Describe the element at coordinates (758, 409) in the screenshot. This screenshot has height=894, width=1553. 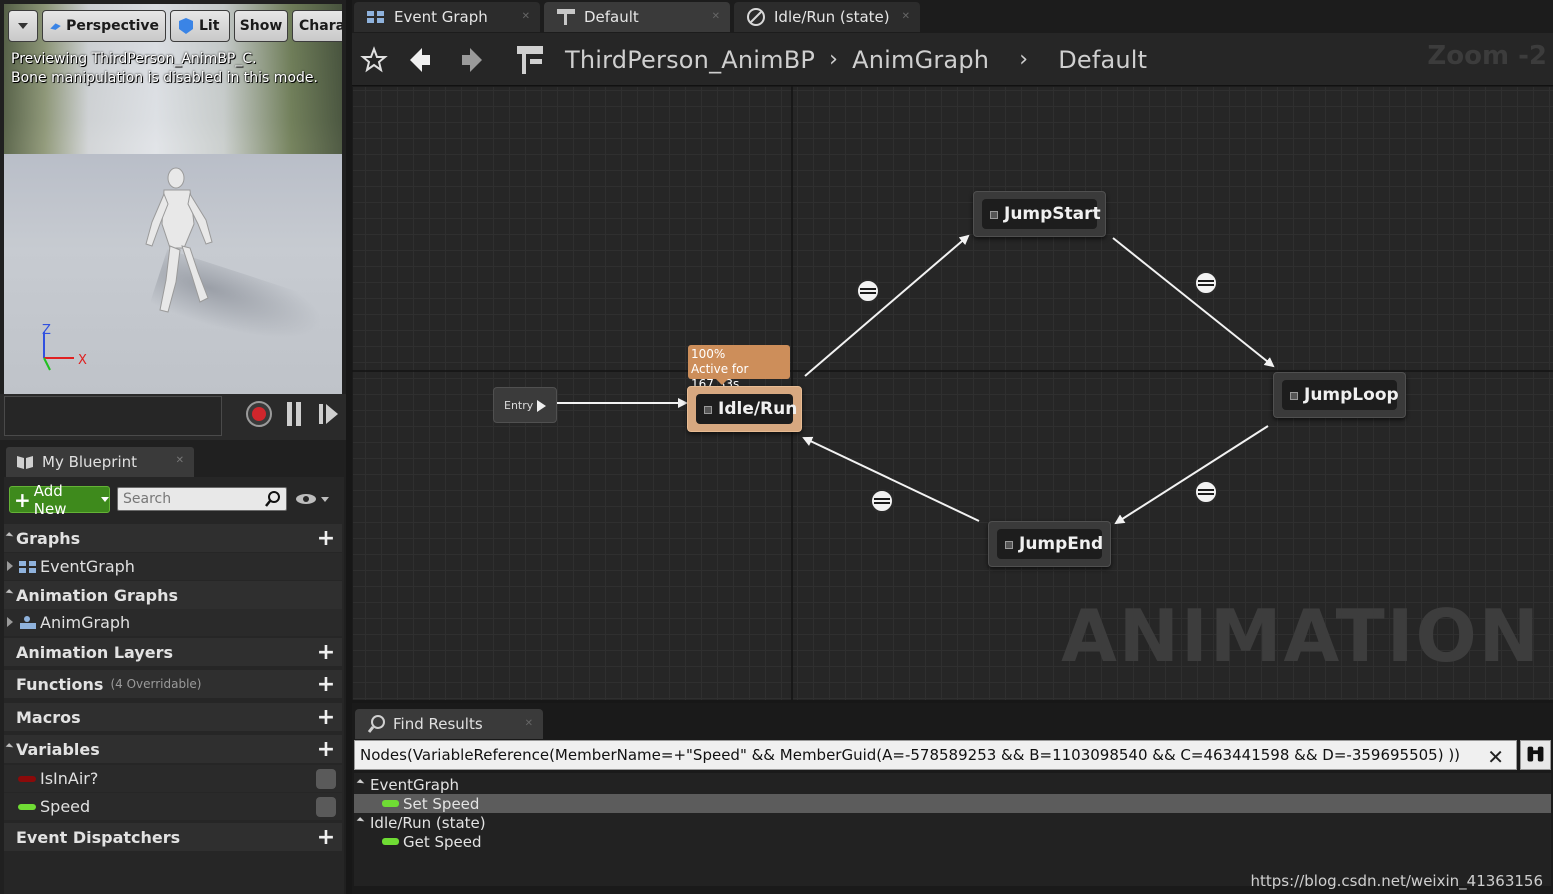
I see `state-idle-run-label: Idle/Run` at that location.